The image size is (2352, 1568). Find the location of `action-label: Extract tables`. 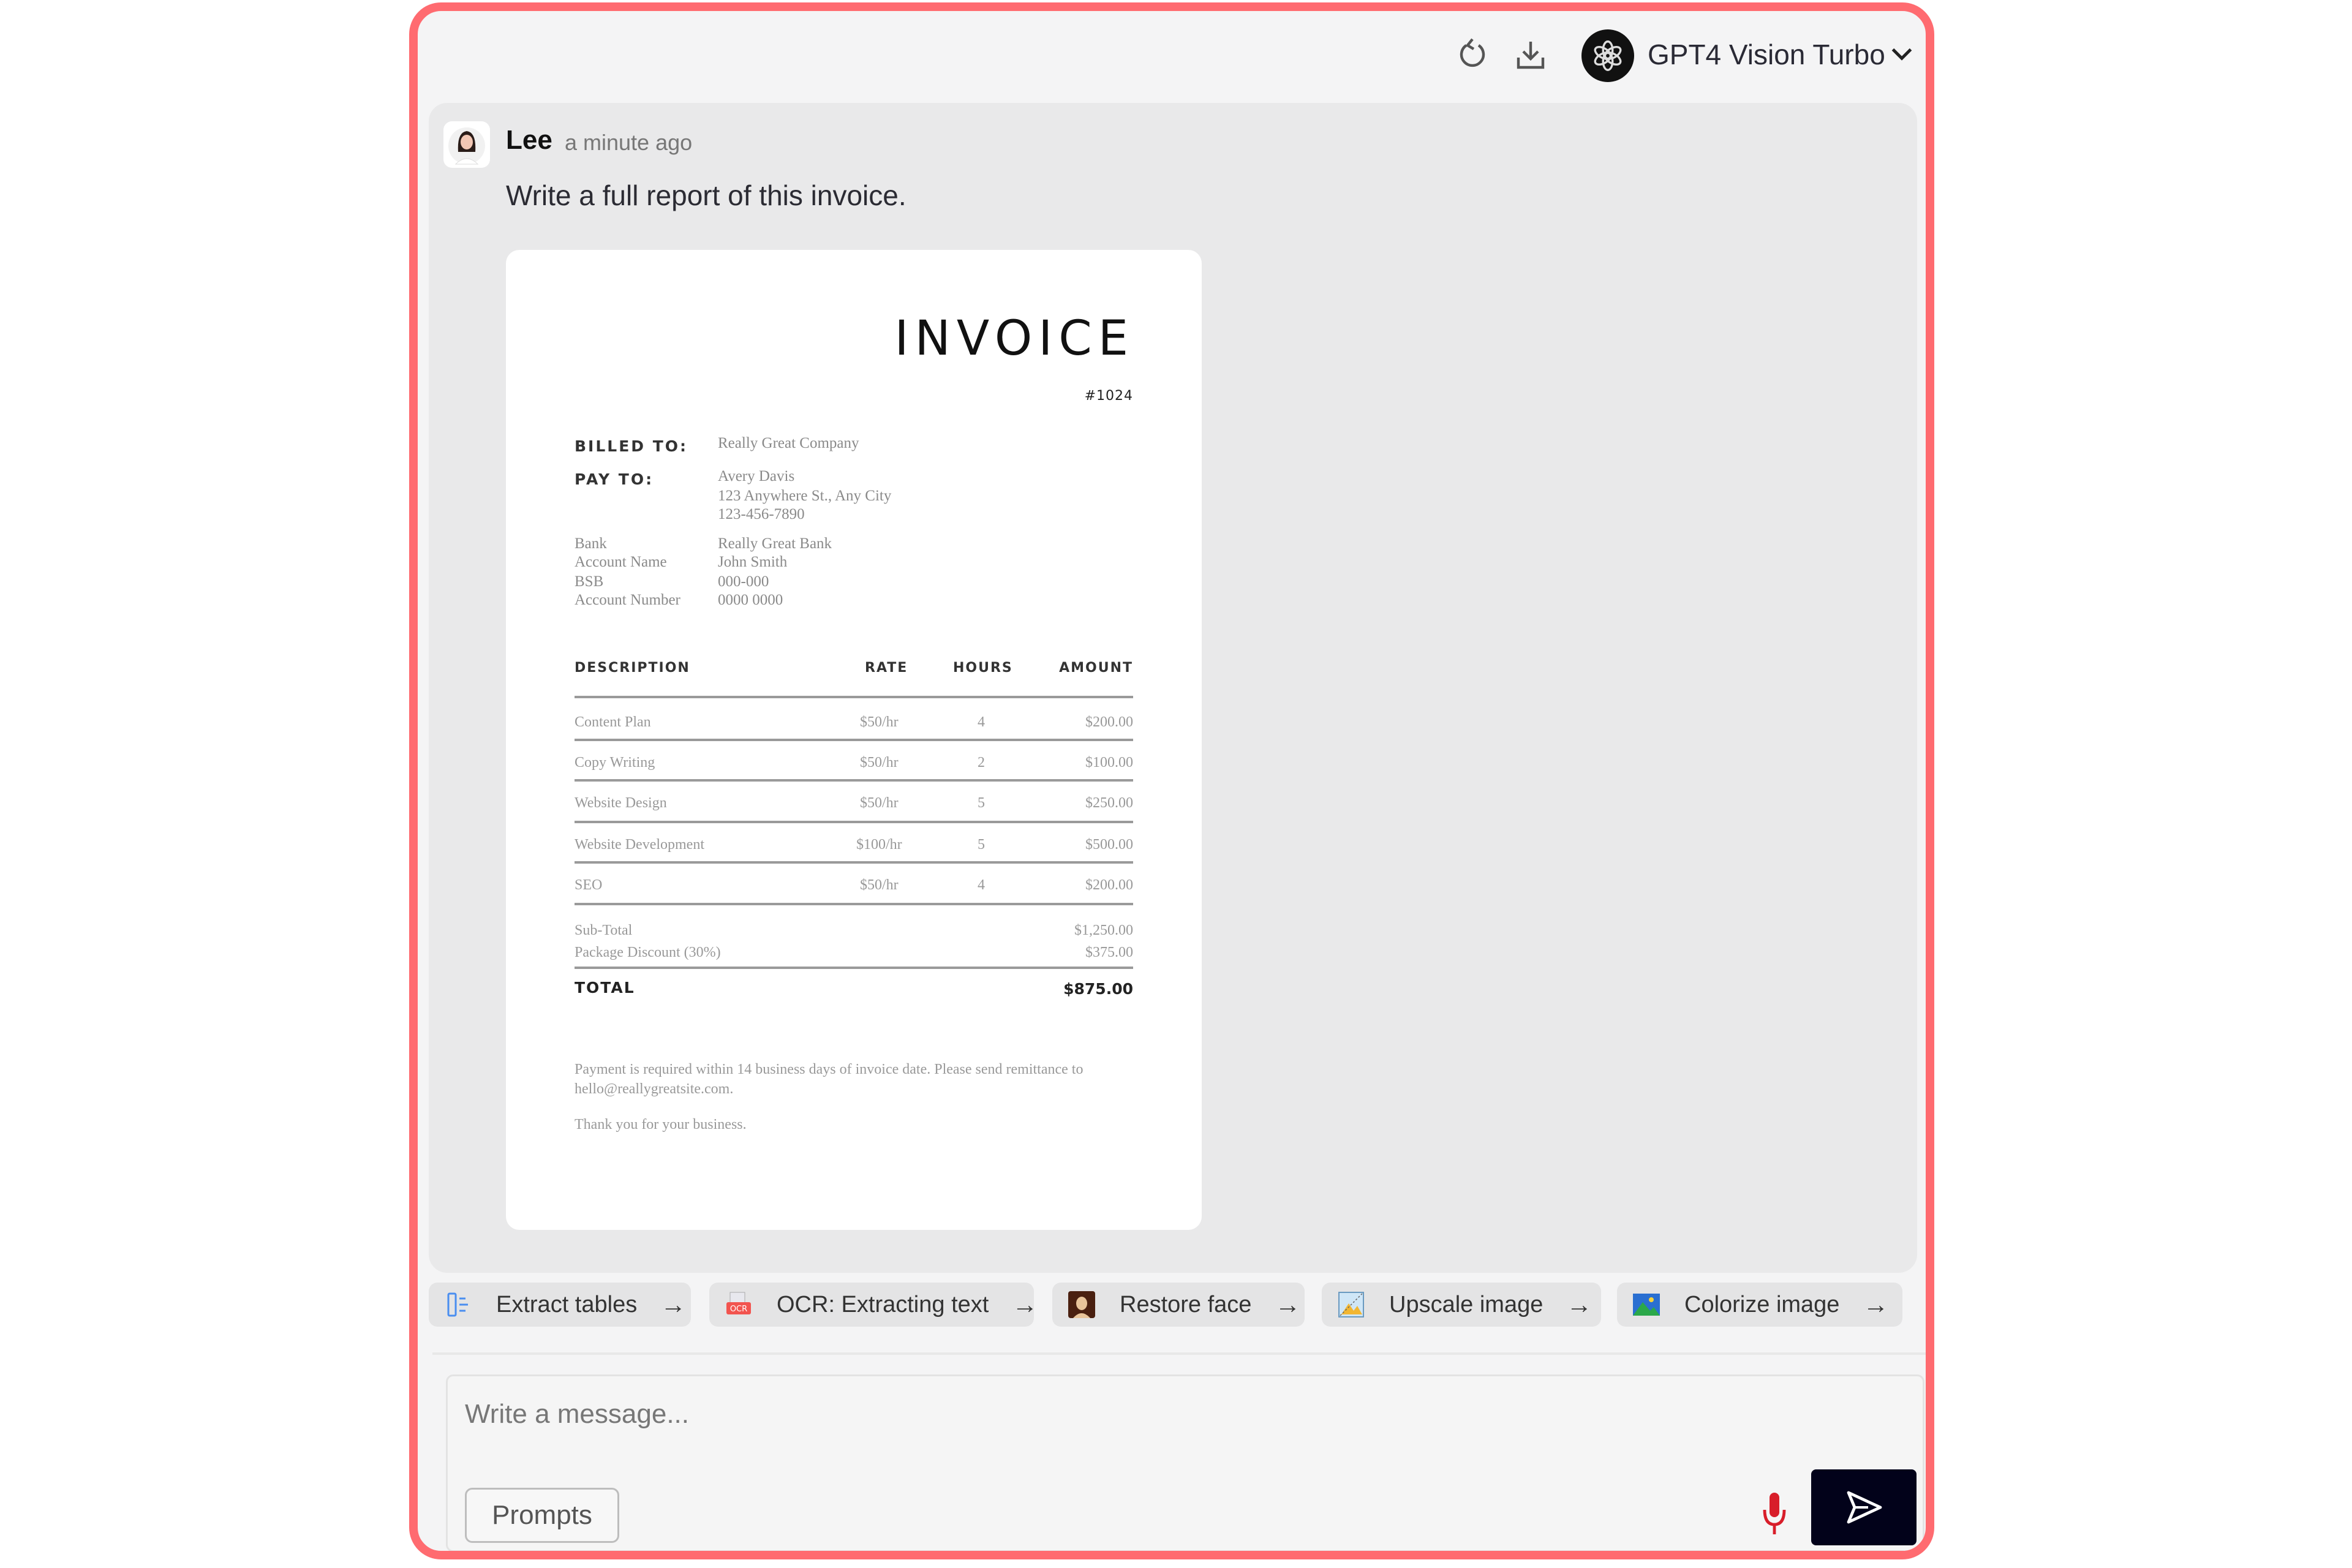

action-label: Extract tables is located at coordinates (567, 1304).